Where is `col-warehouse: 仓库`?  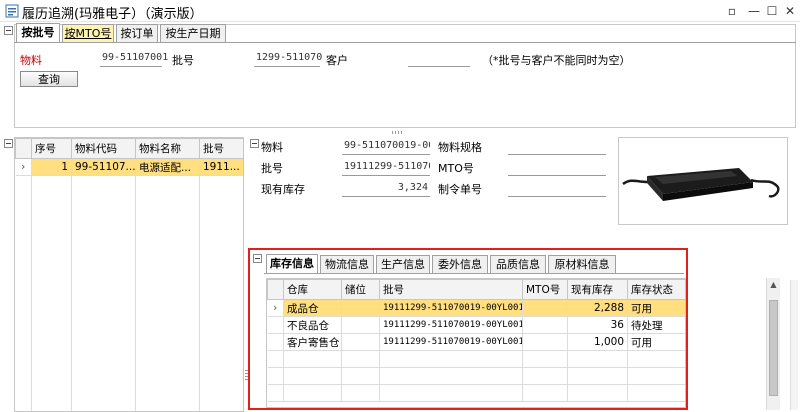 col-warehouse: 仓库 is located at coordinates (312, 289).